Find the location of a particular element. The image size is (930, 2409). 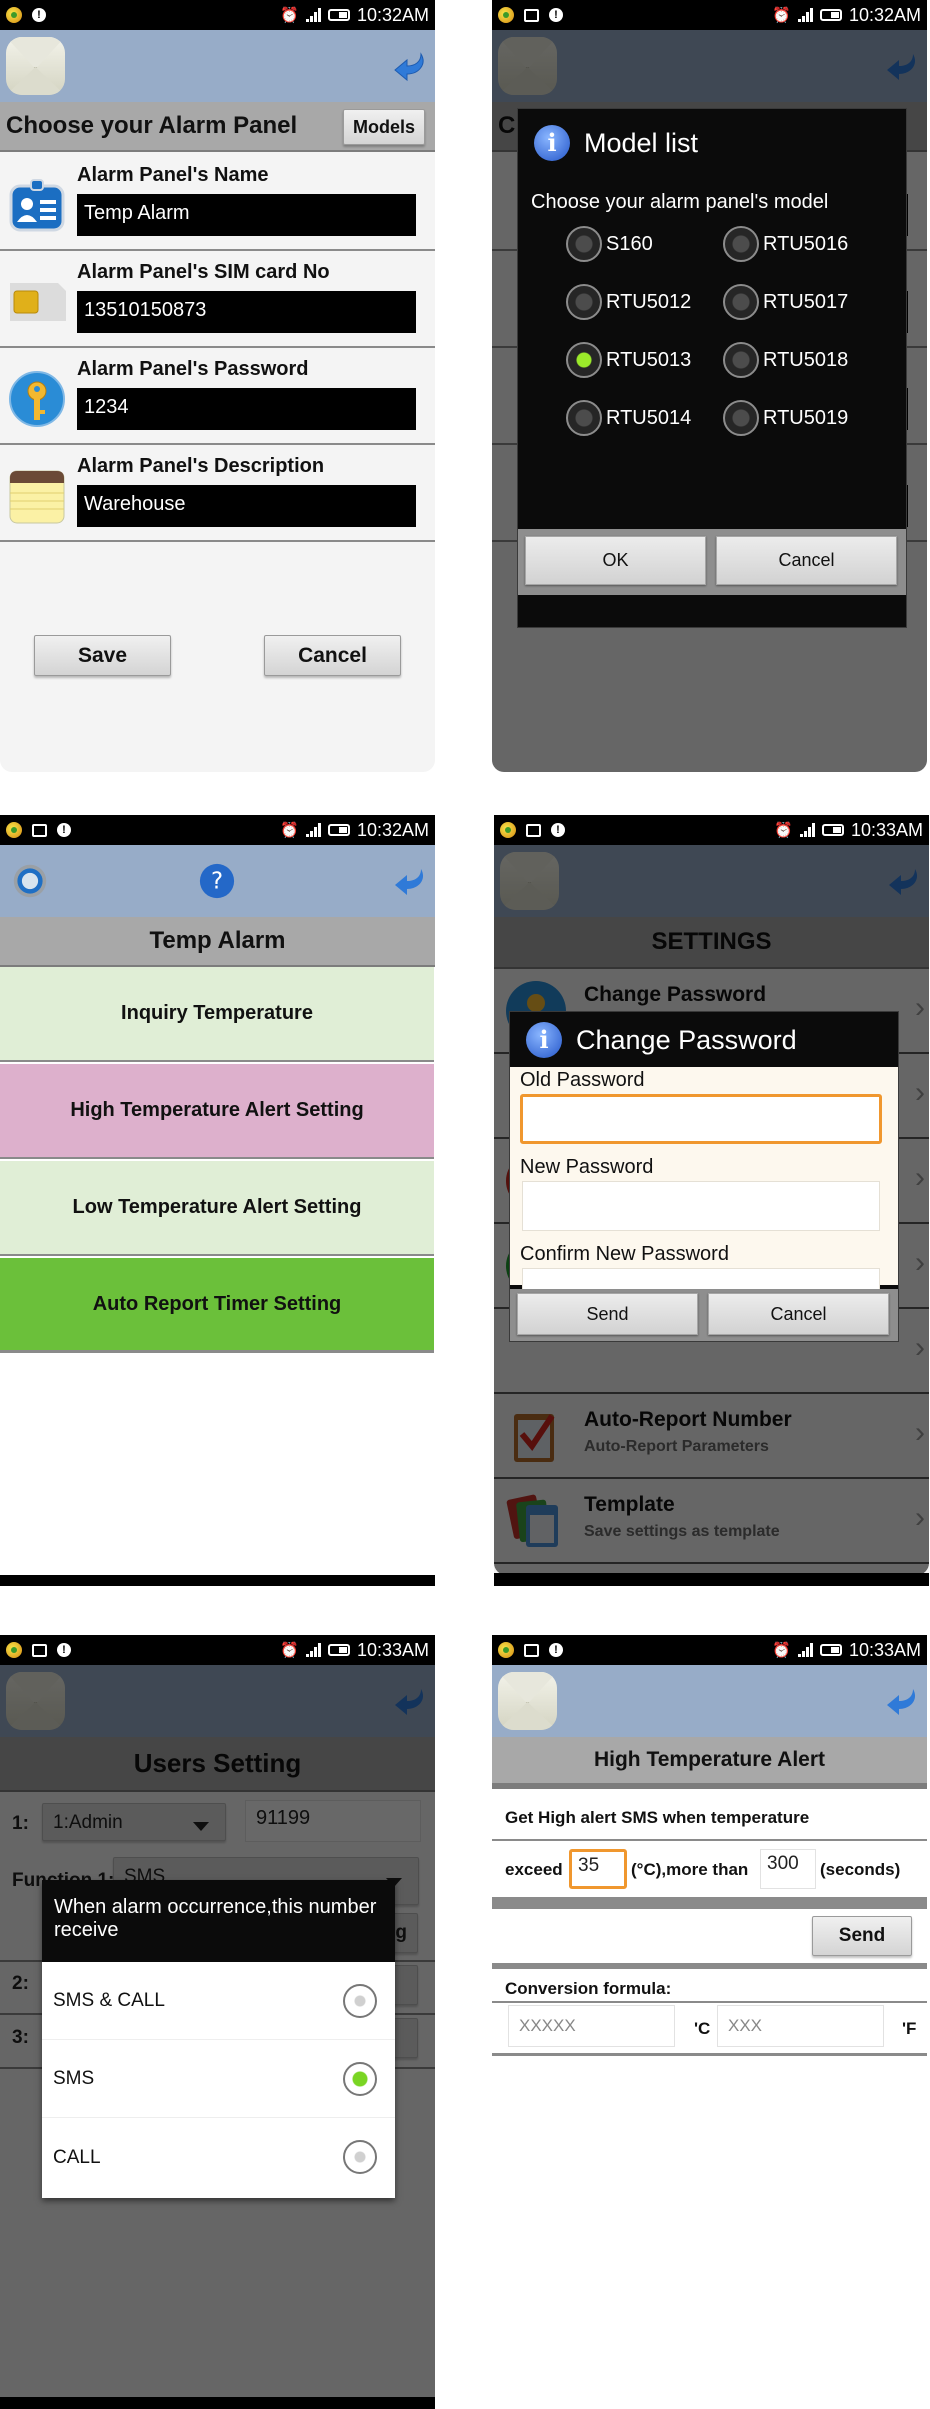

model-option: RTU5017 is located at coordinates (785, 302).